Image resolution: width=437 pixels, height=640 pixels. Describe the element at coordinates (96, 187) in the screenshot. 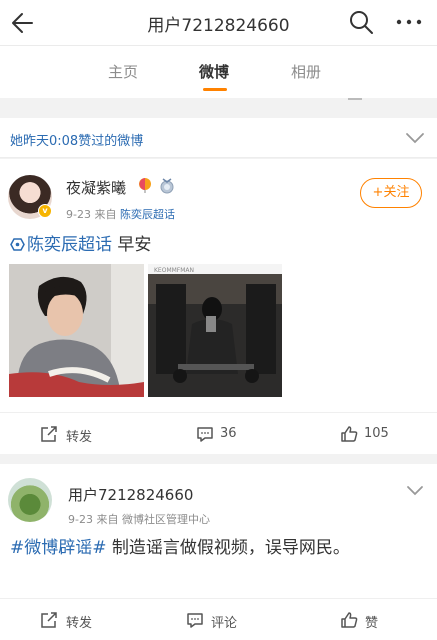

I see `author-name: 夜凝紫曦` at that location.